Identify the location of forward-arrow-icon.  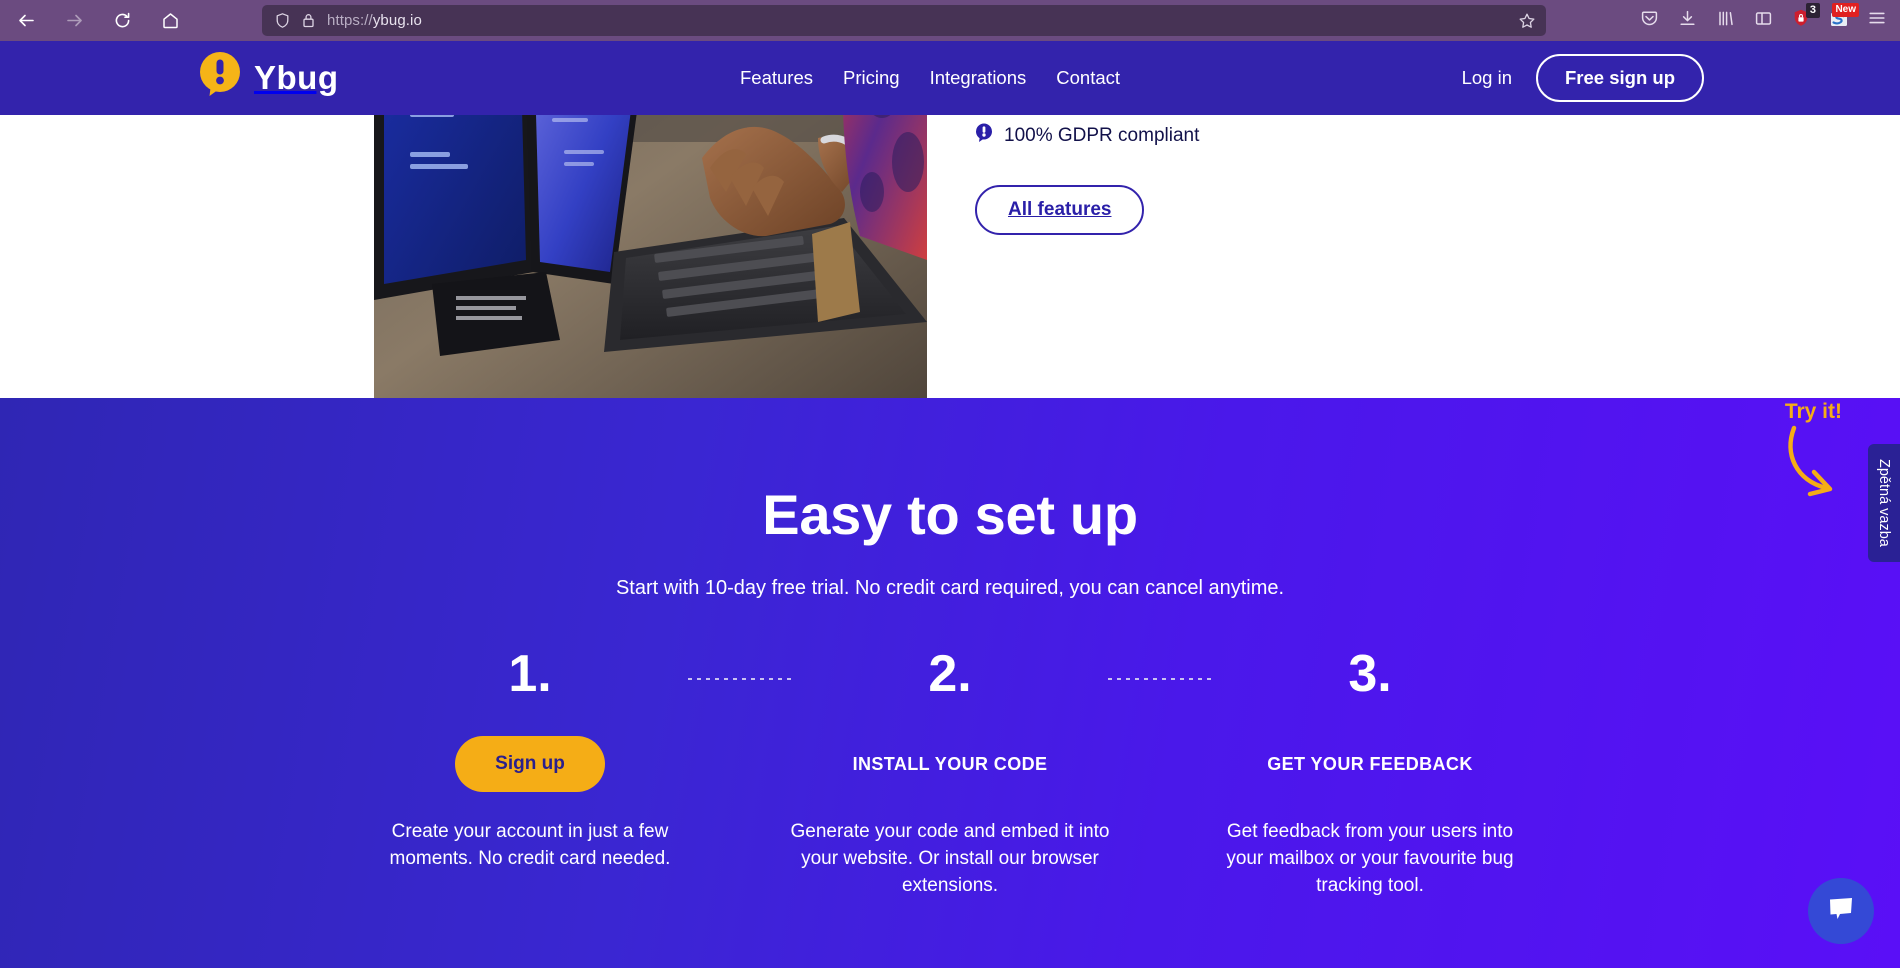
(74, 20).